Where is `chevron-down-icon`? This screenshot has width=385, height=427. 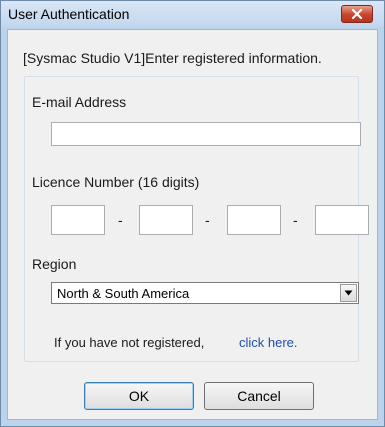 chevron-down-icon is located at coordinates (348, 293).